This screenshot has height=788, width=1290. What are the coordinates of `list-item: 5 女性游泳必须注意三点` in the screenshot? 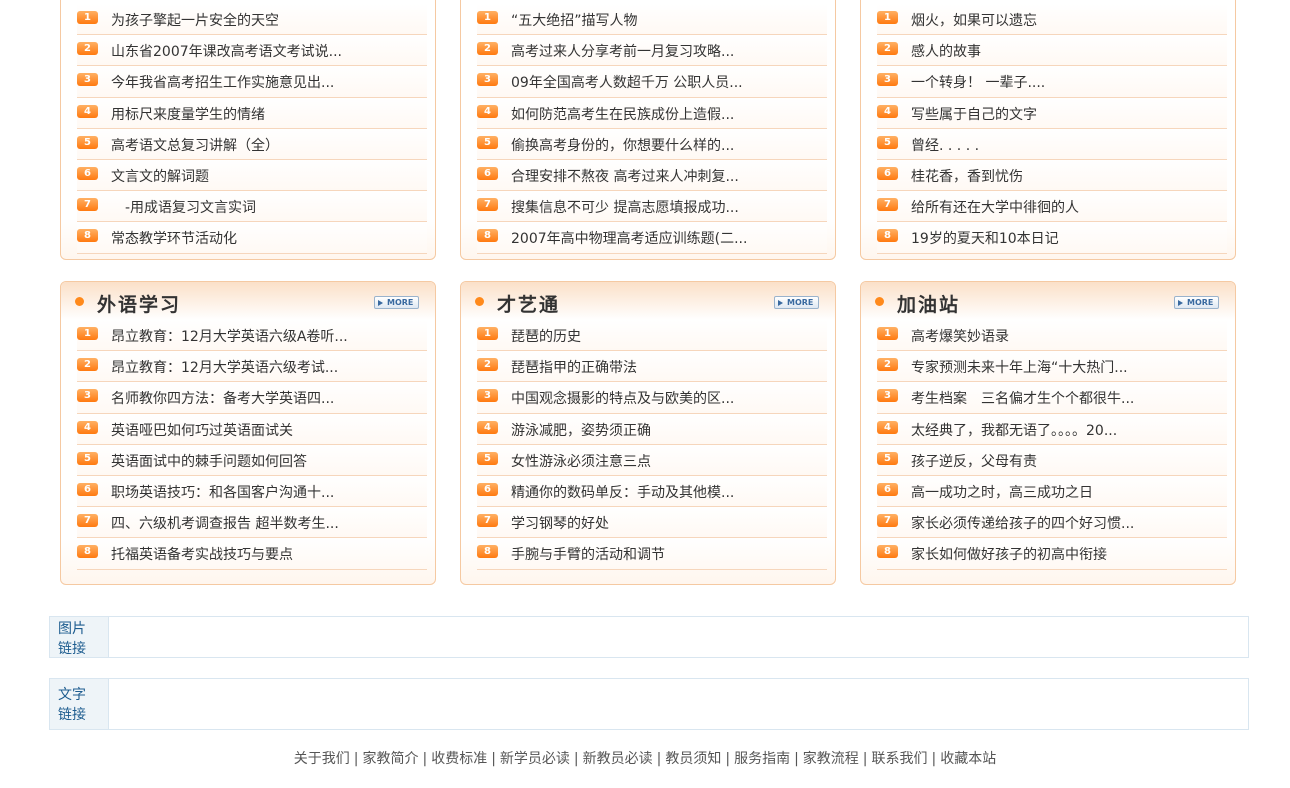 It's located at (652, 460).